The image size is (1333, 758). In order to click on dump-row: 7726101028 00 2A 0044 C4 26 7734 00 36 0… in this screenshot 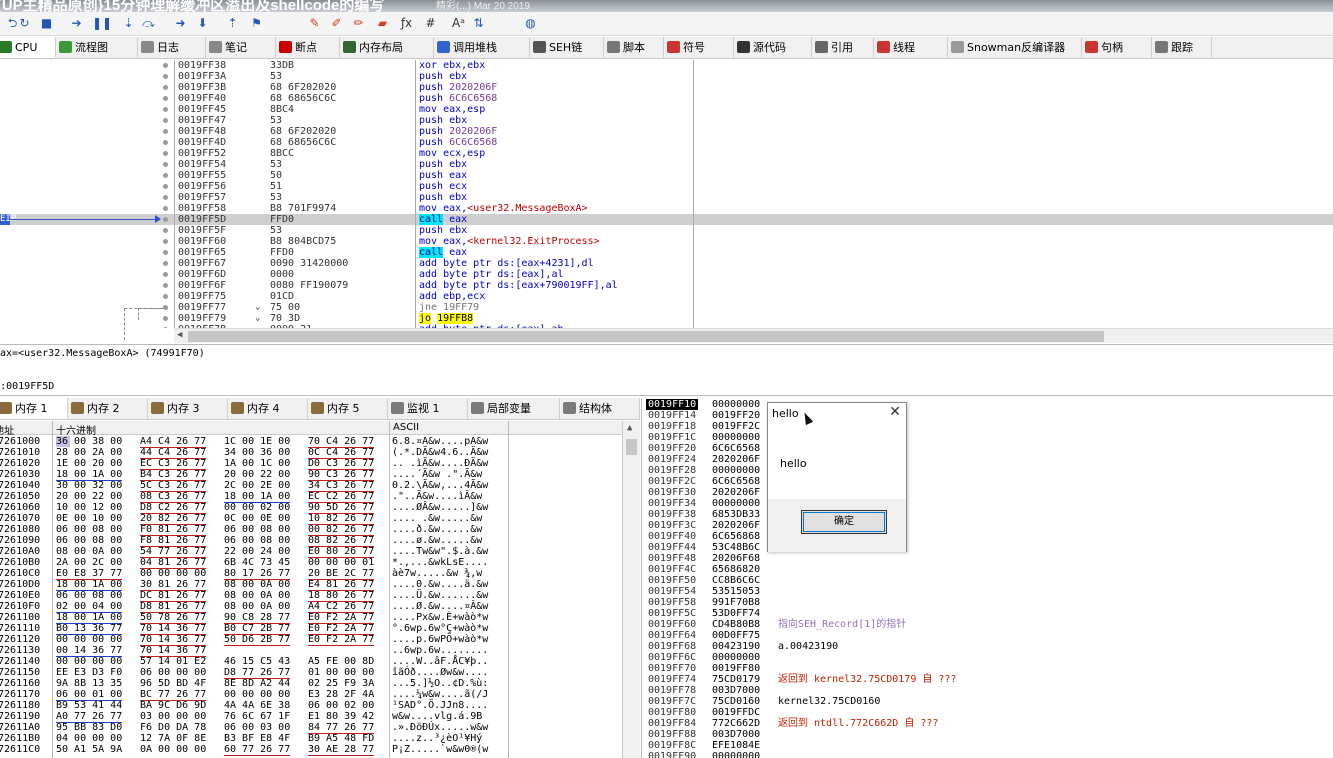, I will do `click(311, 453)`.